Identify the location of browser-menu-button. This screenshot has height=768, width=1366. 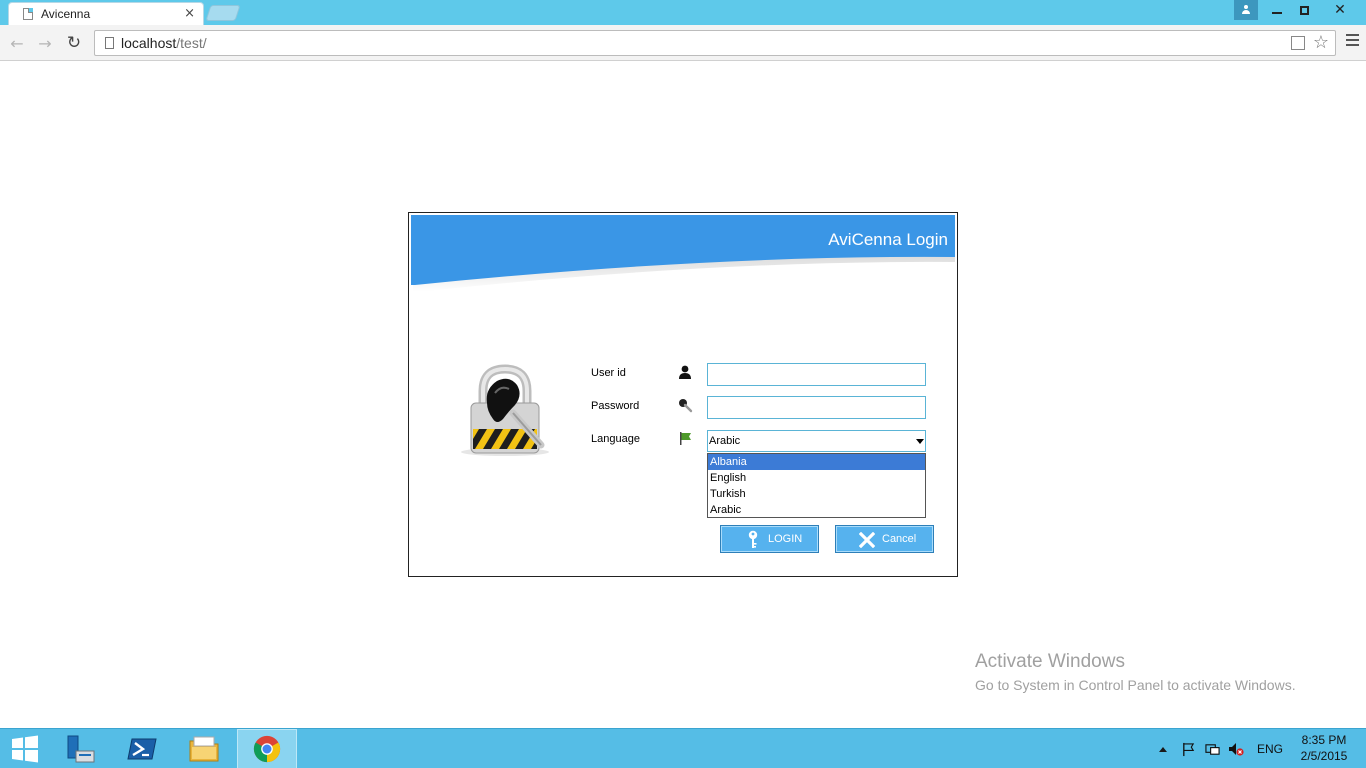
(1353, 41).